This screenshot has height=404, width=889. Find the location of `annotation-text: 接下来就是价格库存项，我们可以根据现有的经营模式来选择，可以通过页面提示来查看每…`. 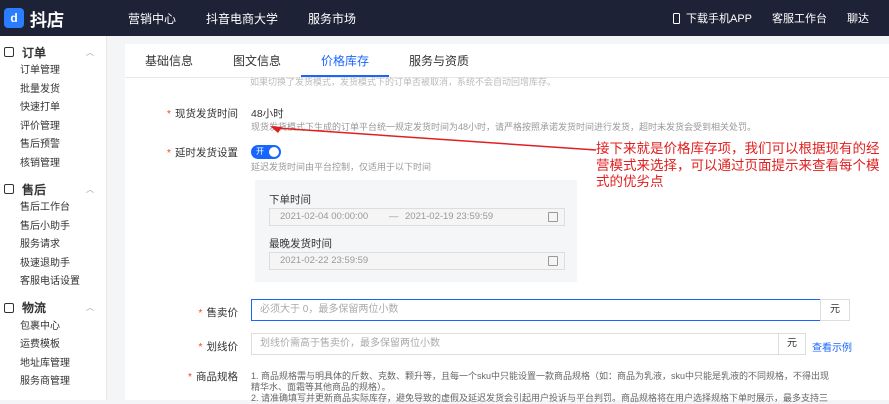

annotation-text: 接下来就是价格库存项，我们可以根据现有的经营模式来选择，可以通过页面提示来查看每… is located at coordinates (738, 165).